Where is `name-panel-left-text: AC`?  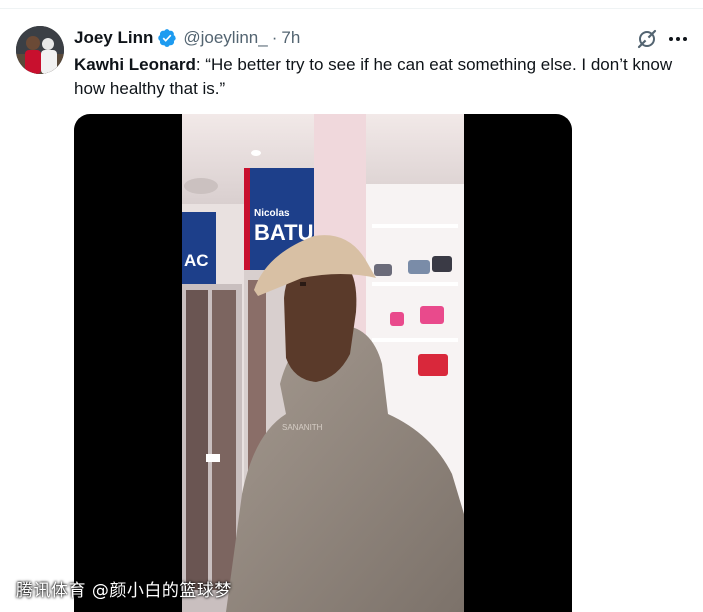 name-panel-left-text: AC is located at coordinates (196, 260).